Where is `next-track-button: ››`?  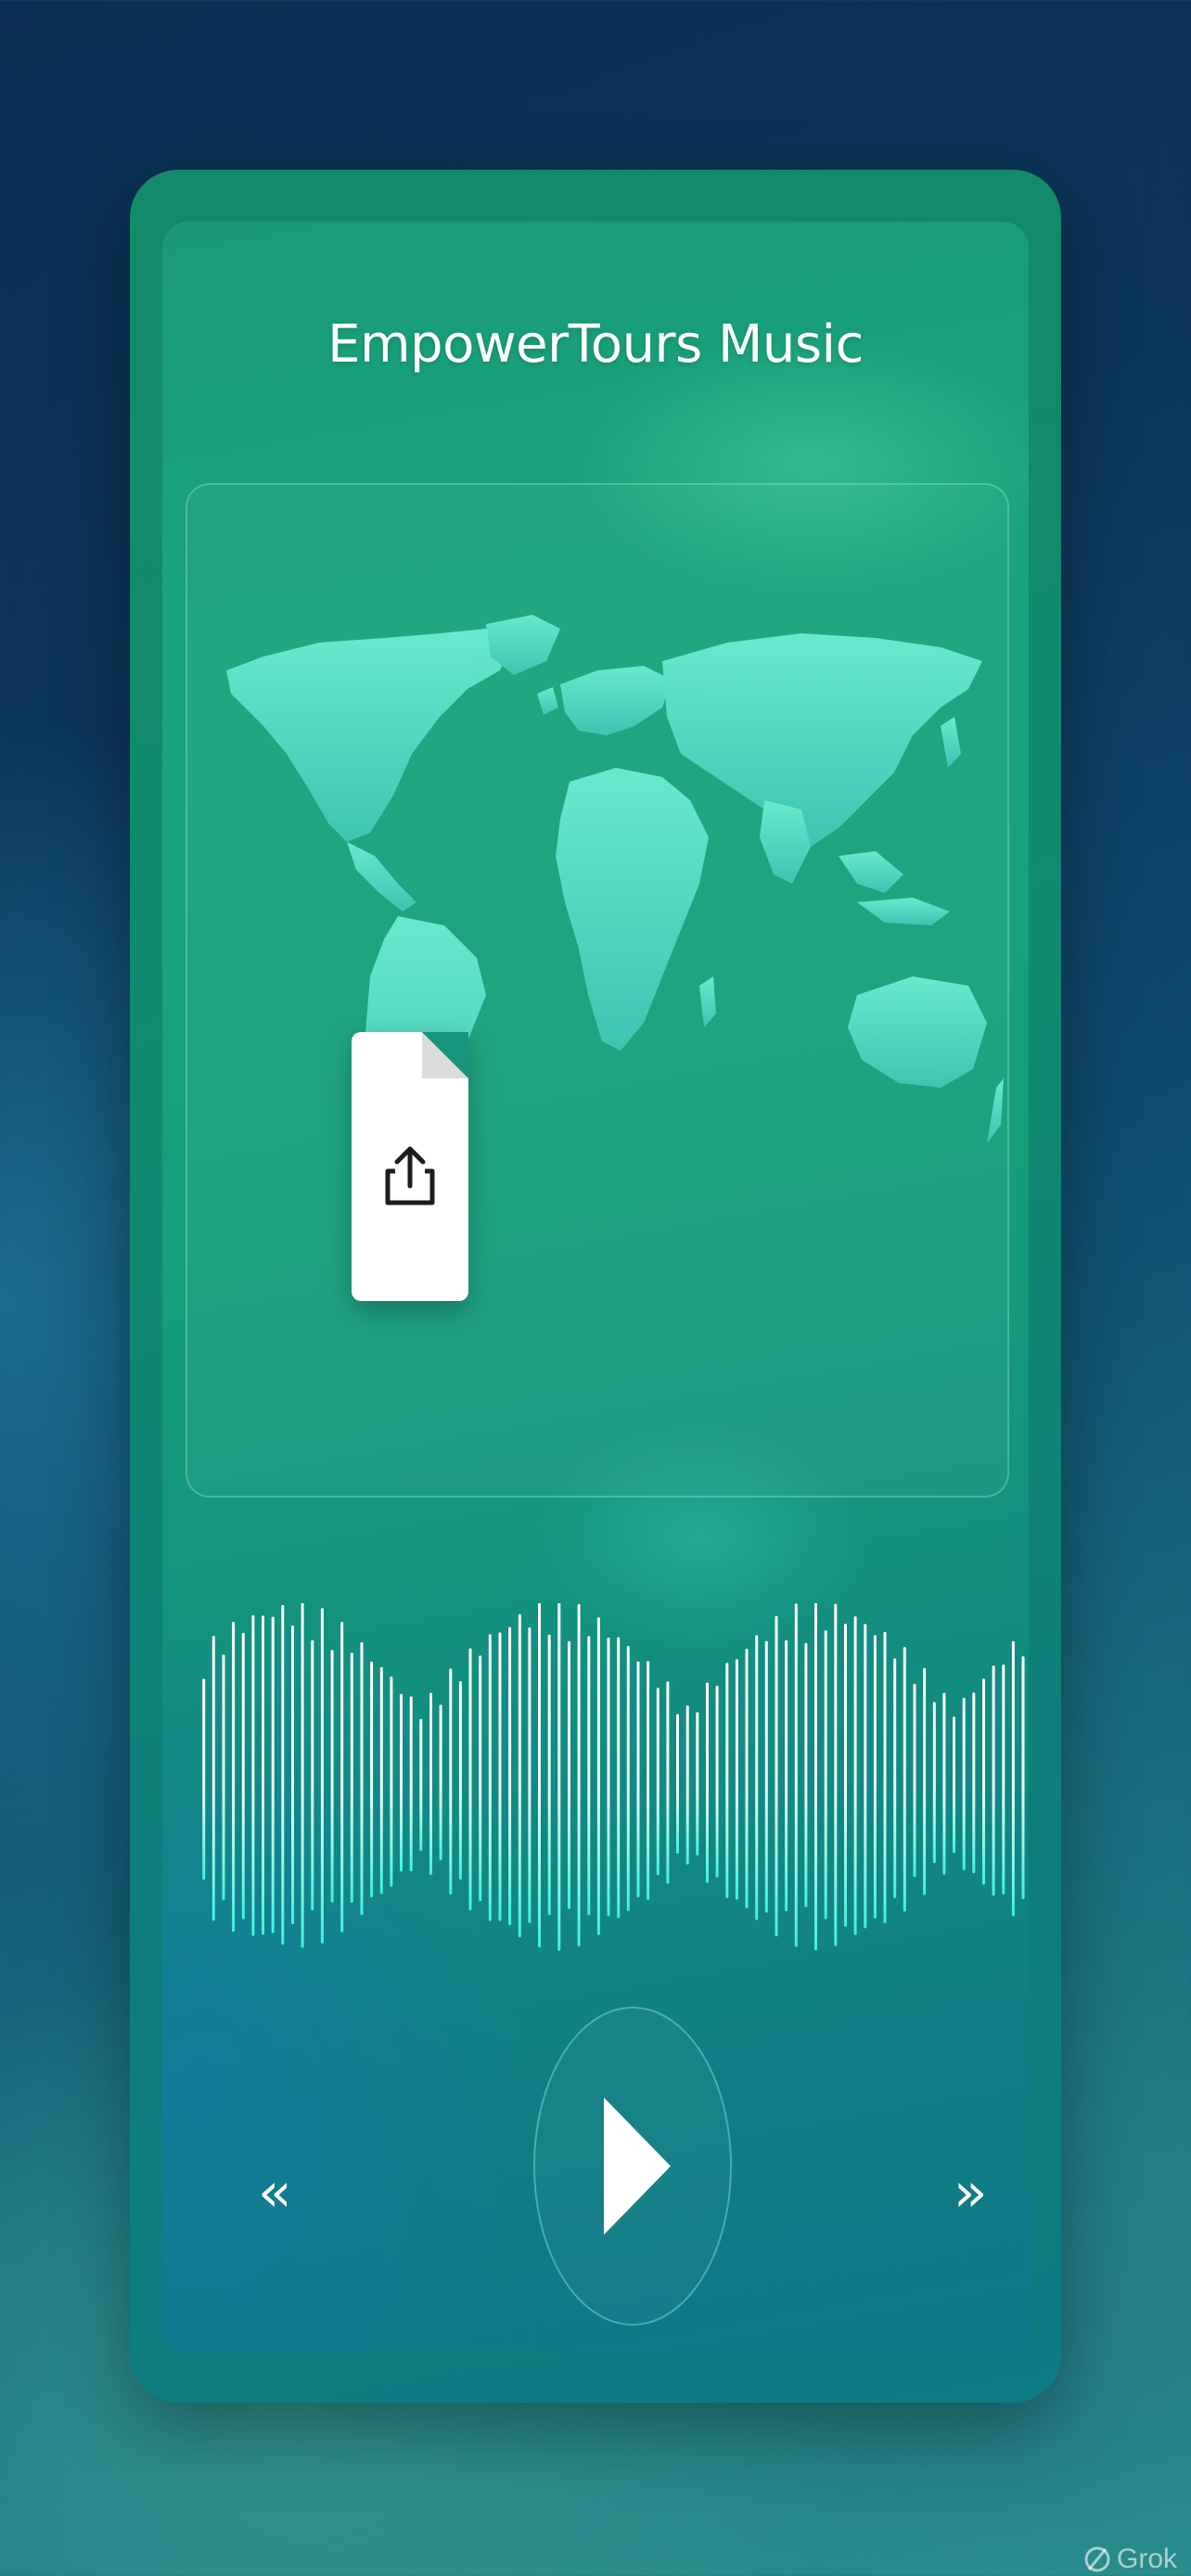
next-track-button: ›› is located at coordinates (971, 2192).